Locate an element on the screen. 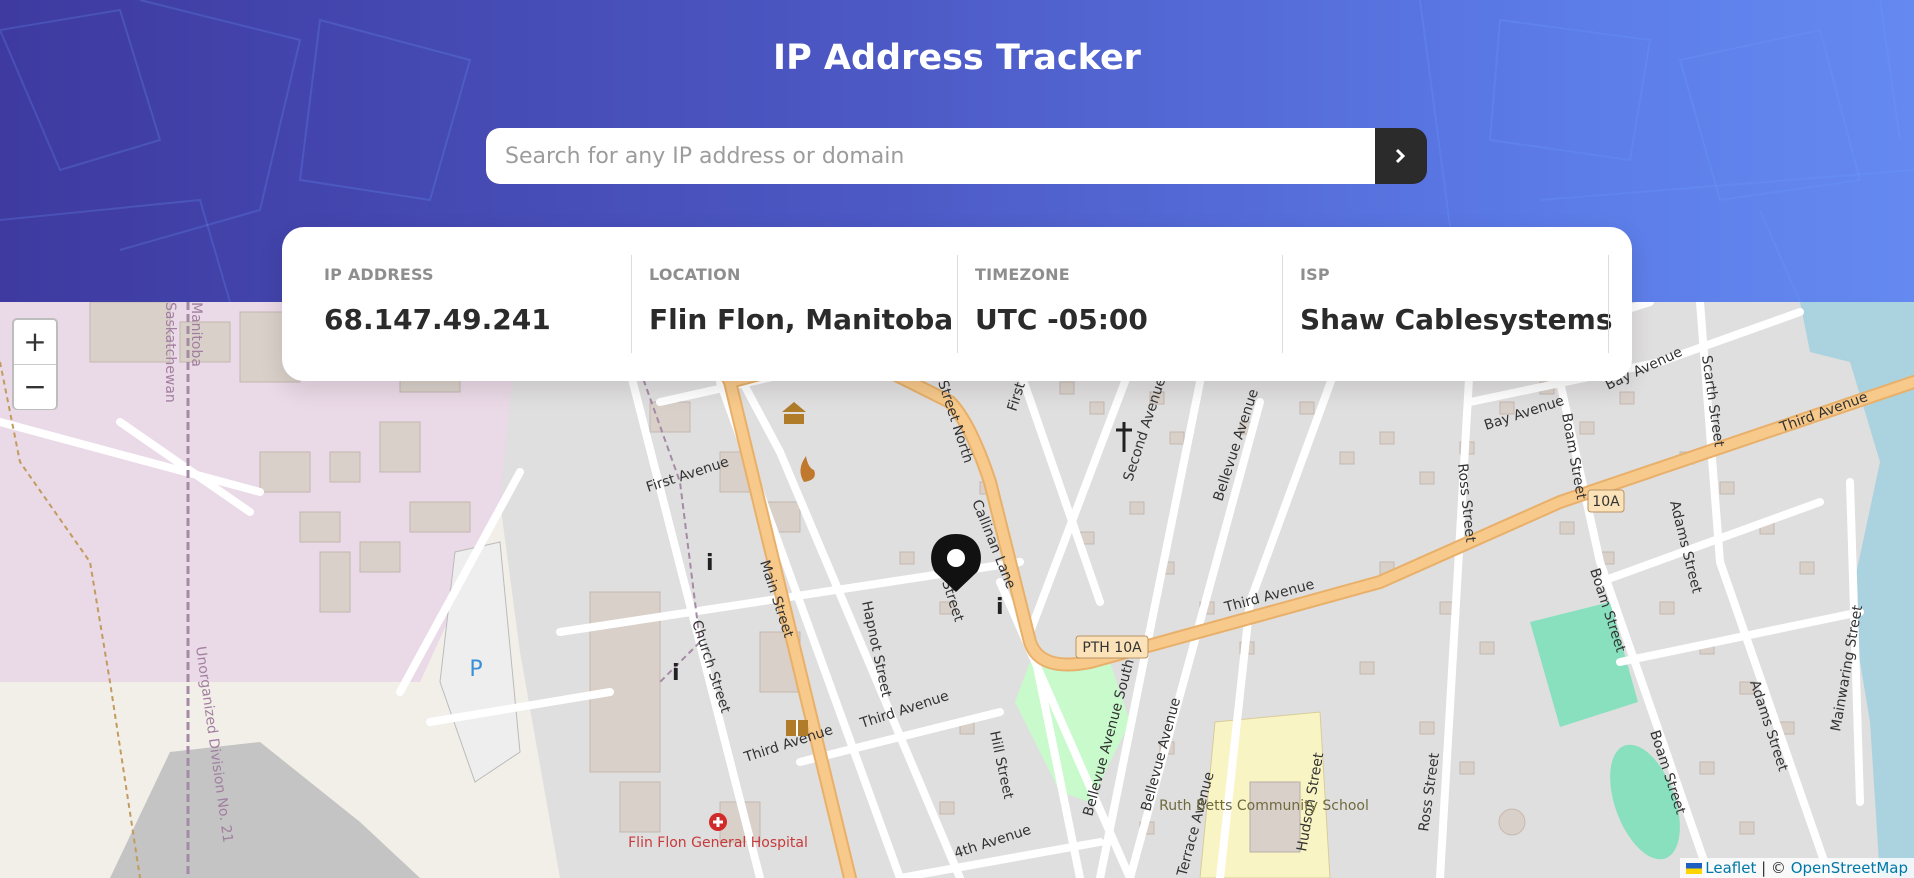  route-shield-pth: PTH 10A is located at coordinates (1112, 647).